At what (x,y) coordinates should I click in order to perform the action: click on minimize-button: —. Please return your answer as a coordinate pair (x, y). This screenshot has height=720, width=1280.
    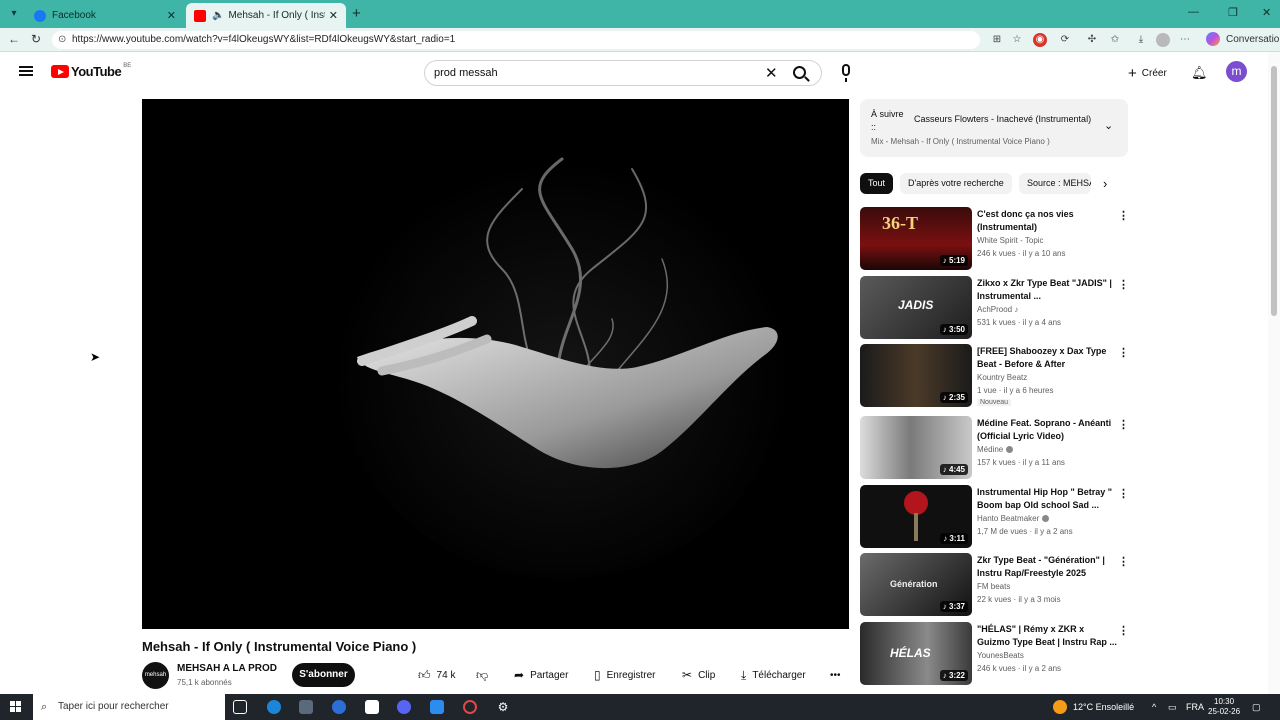
    Looking at the image, I should click on (1193, 12).